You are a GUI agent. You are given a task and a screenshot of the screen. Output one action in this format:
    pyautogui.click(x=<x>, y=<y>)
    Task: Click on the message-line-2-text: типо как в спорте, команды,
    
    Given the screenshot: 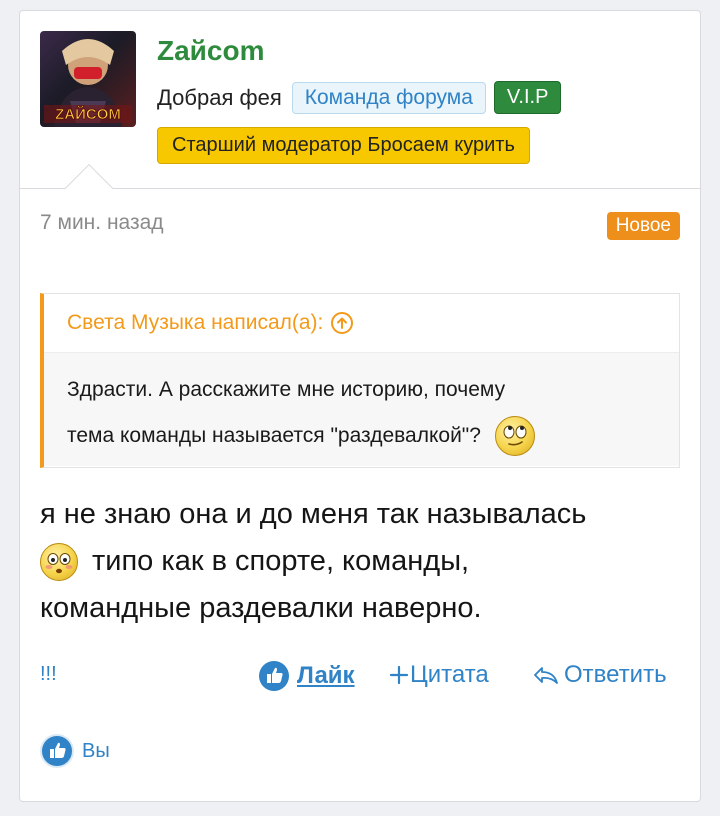 What is the action you would take?
    pyautogui.click(x=281, y=561)
    